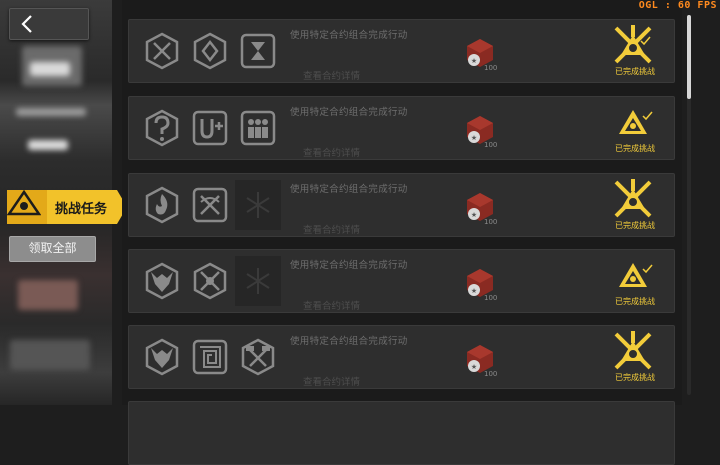 This screenshot has width=720, height=465. Describe the element at coordinates (162, 128) in the screenshot. I see `question-mark-icon` at that location.